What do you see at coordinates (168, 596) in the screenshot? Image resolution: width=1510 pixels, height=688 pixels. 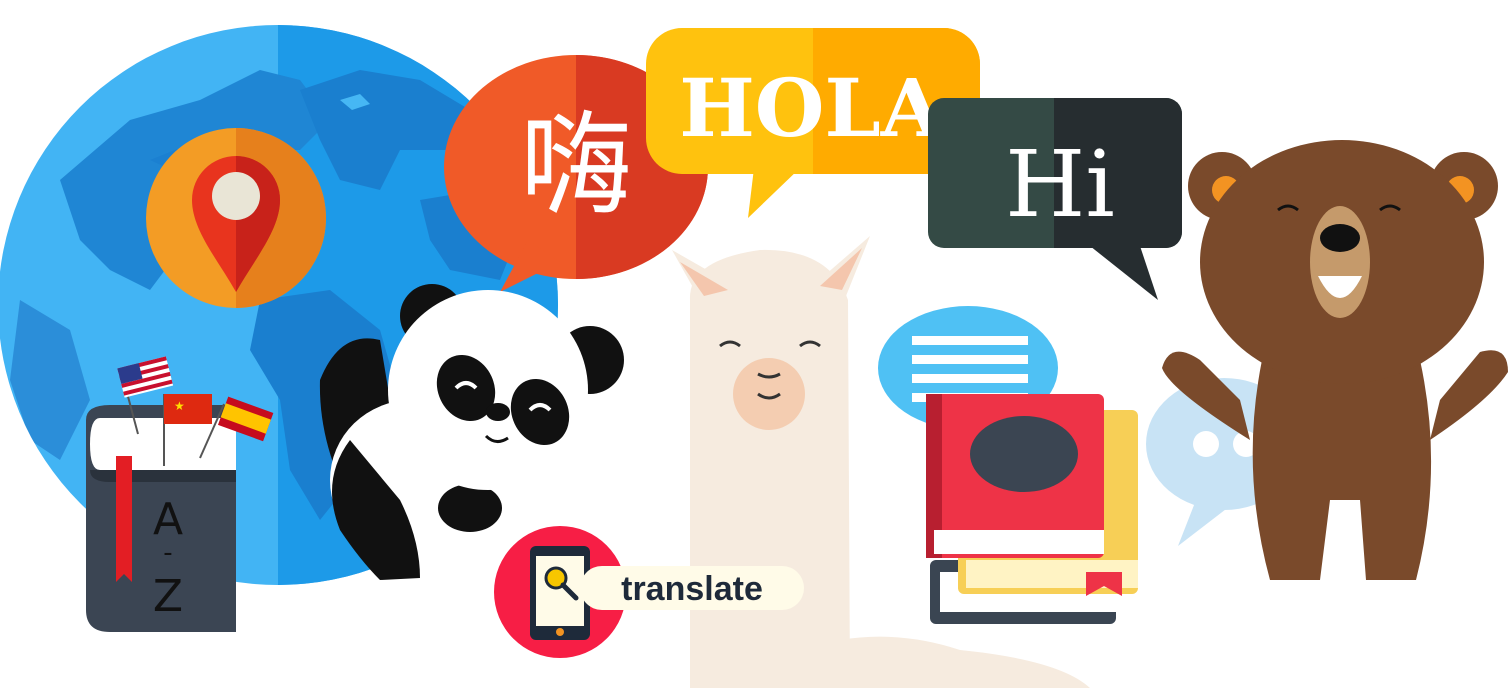 I see `dictionary-bottom-letter: Z` at bounding box center [168, 596].